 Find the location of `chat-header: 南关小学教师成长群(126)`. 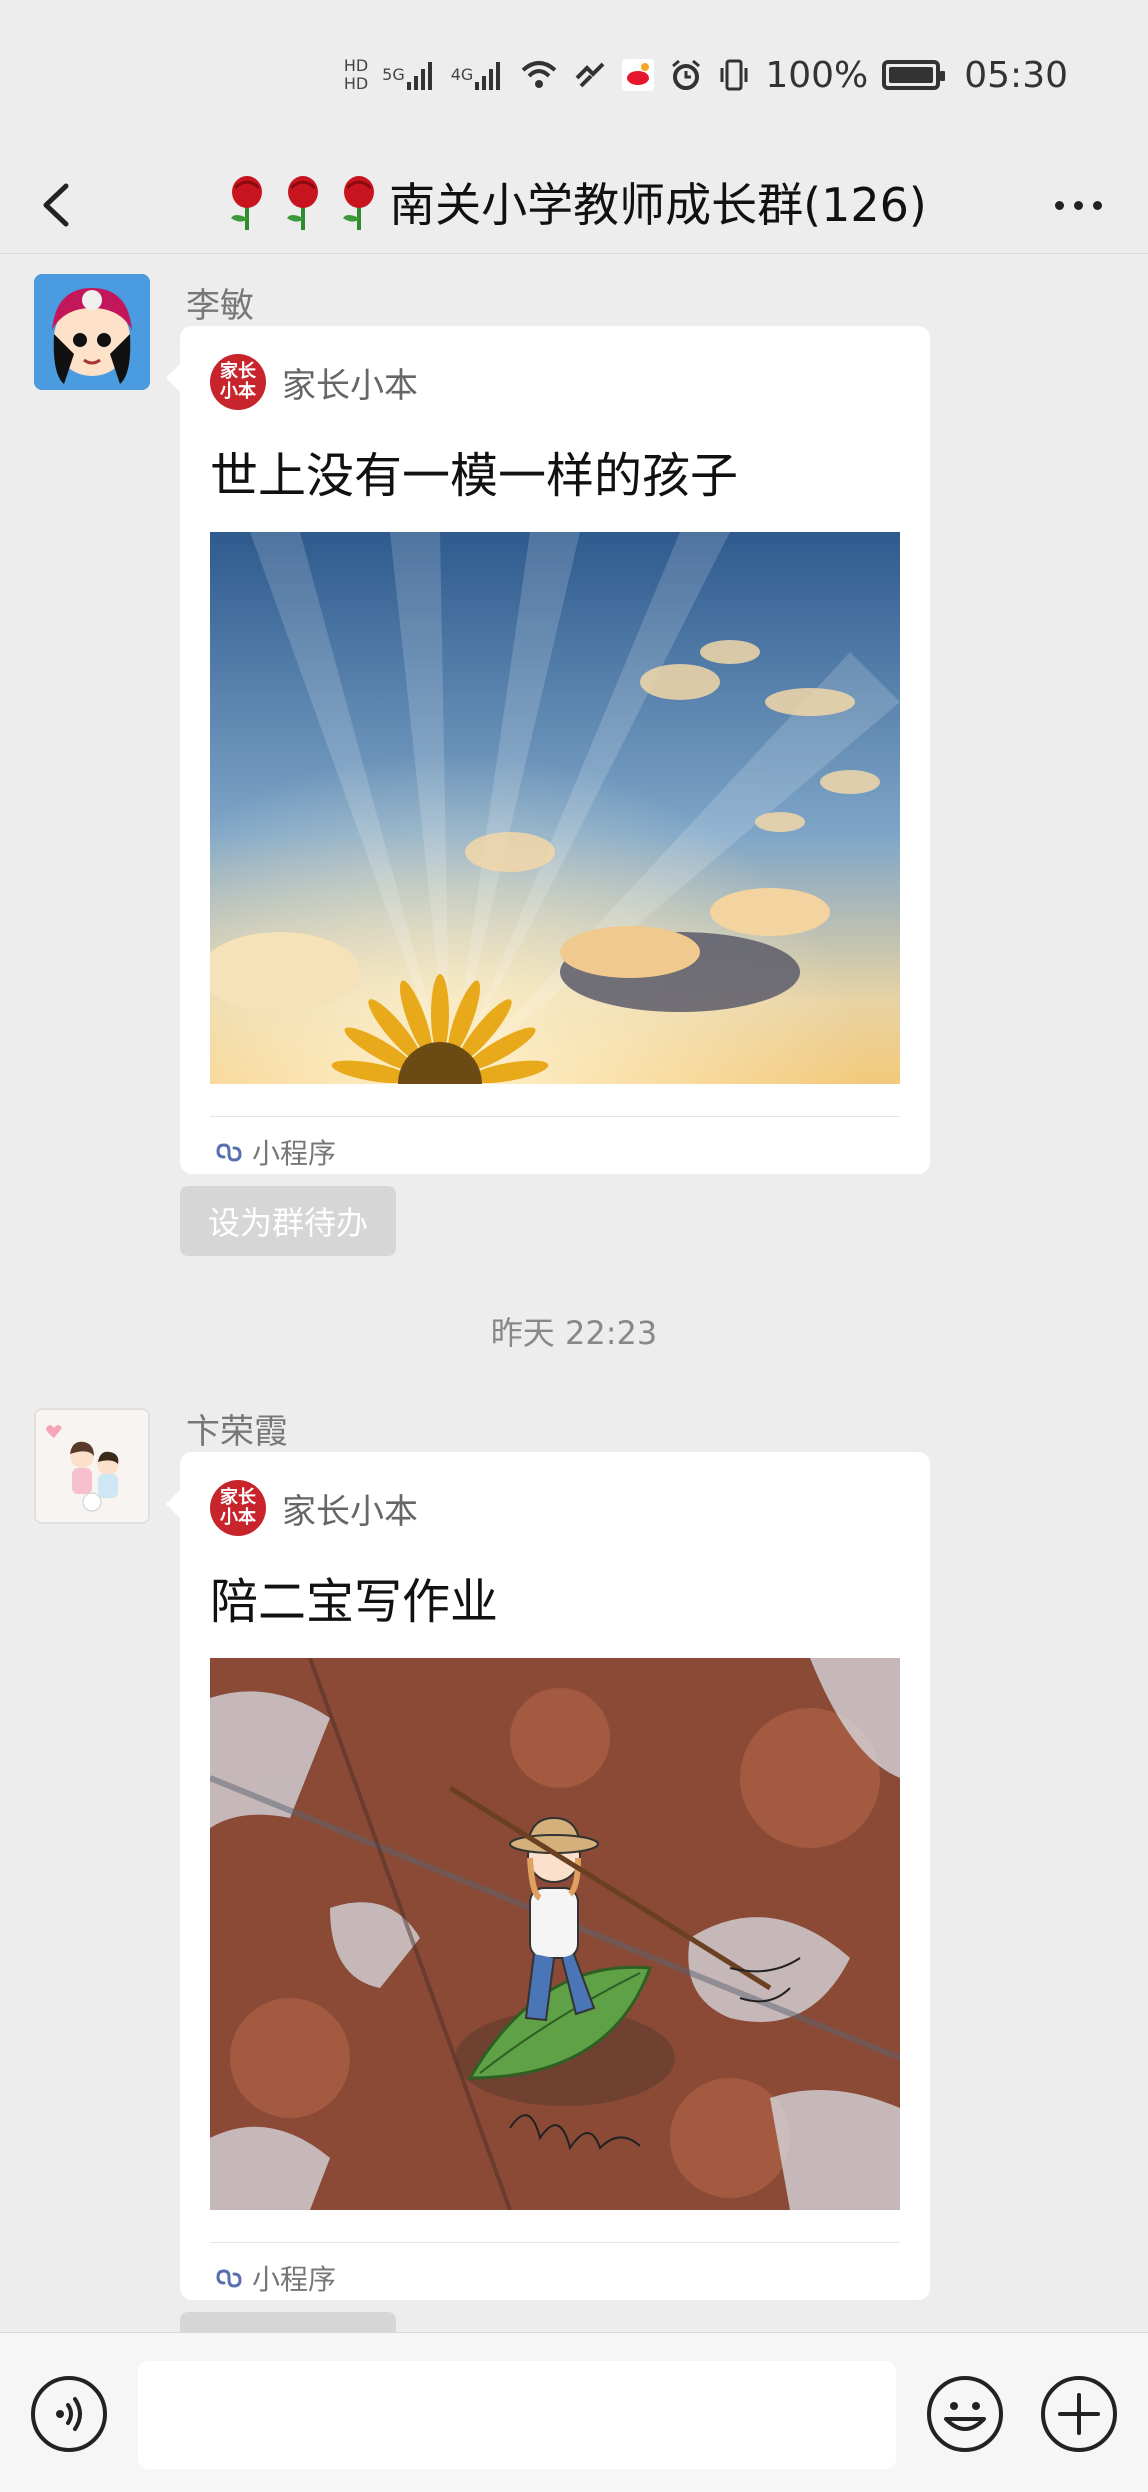

chat-header: 南关小学教师成长群(126) is located at coordinates (574, 202).